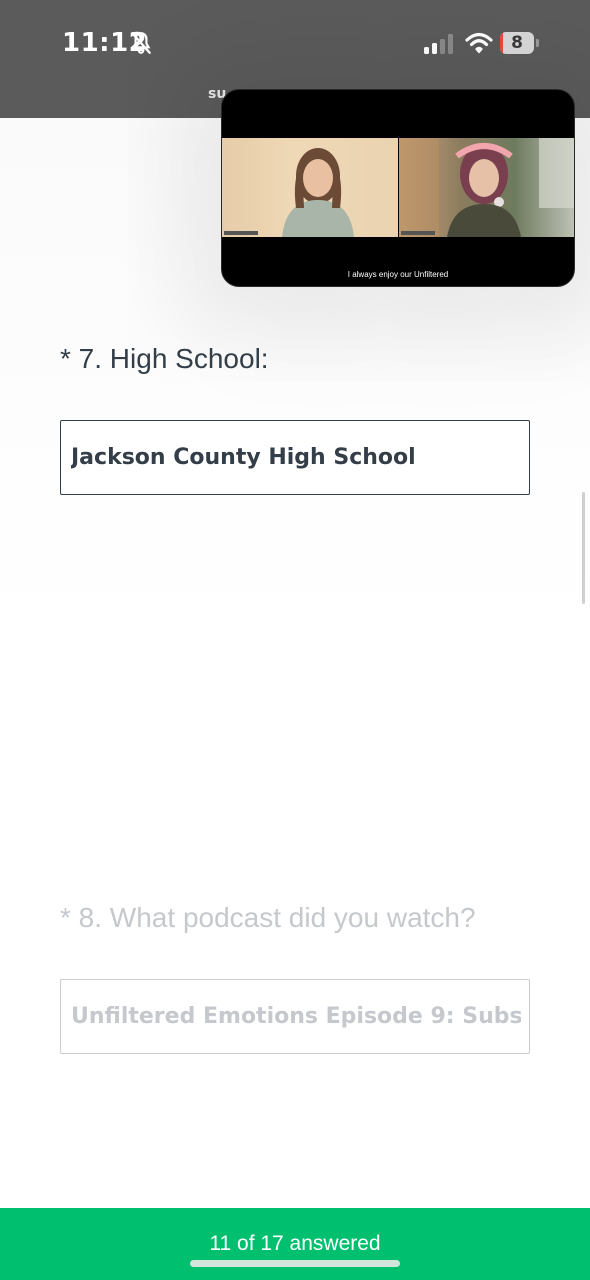 This screenshot has height=1280, width=590. I want to click on cellular-signal-icon, so click(438, 44).